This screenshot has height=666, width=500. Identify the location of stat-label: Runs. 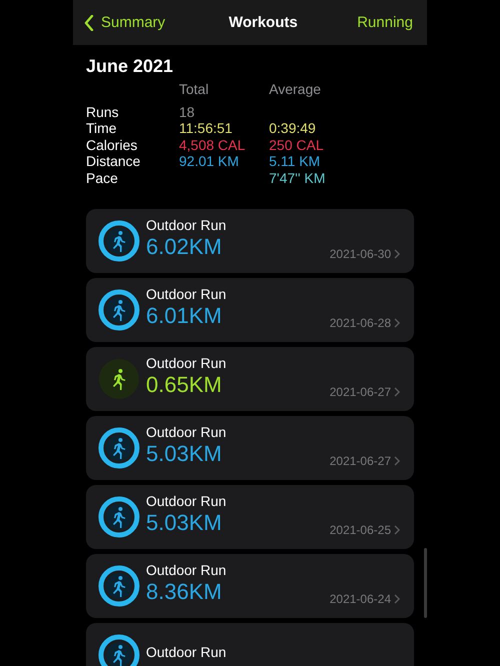
(103, 112).